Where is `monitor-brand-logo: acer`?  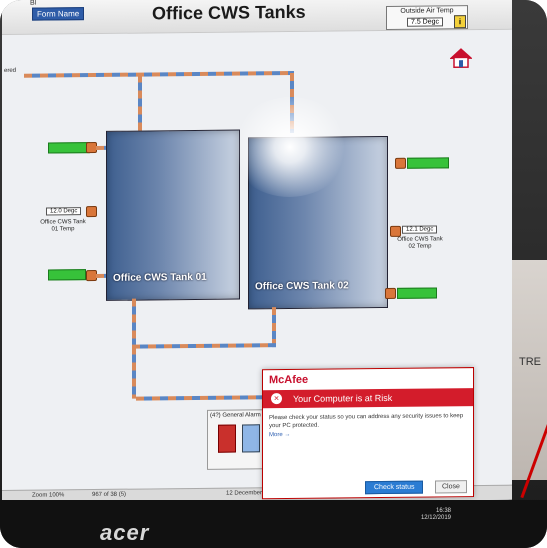
monitor-brand-logo: acer is located at coordinates (125, 532).